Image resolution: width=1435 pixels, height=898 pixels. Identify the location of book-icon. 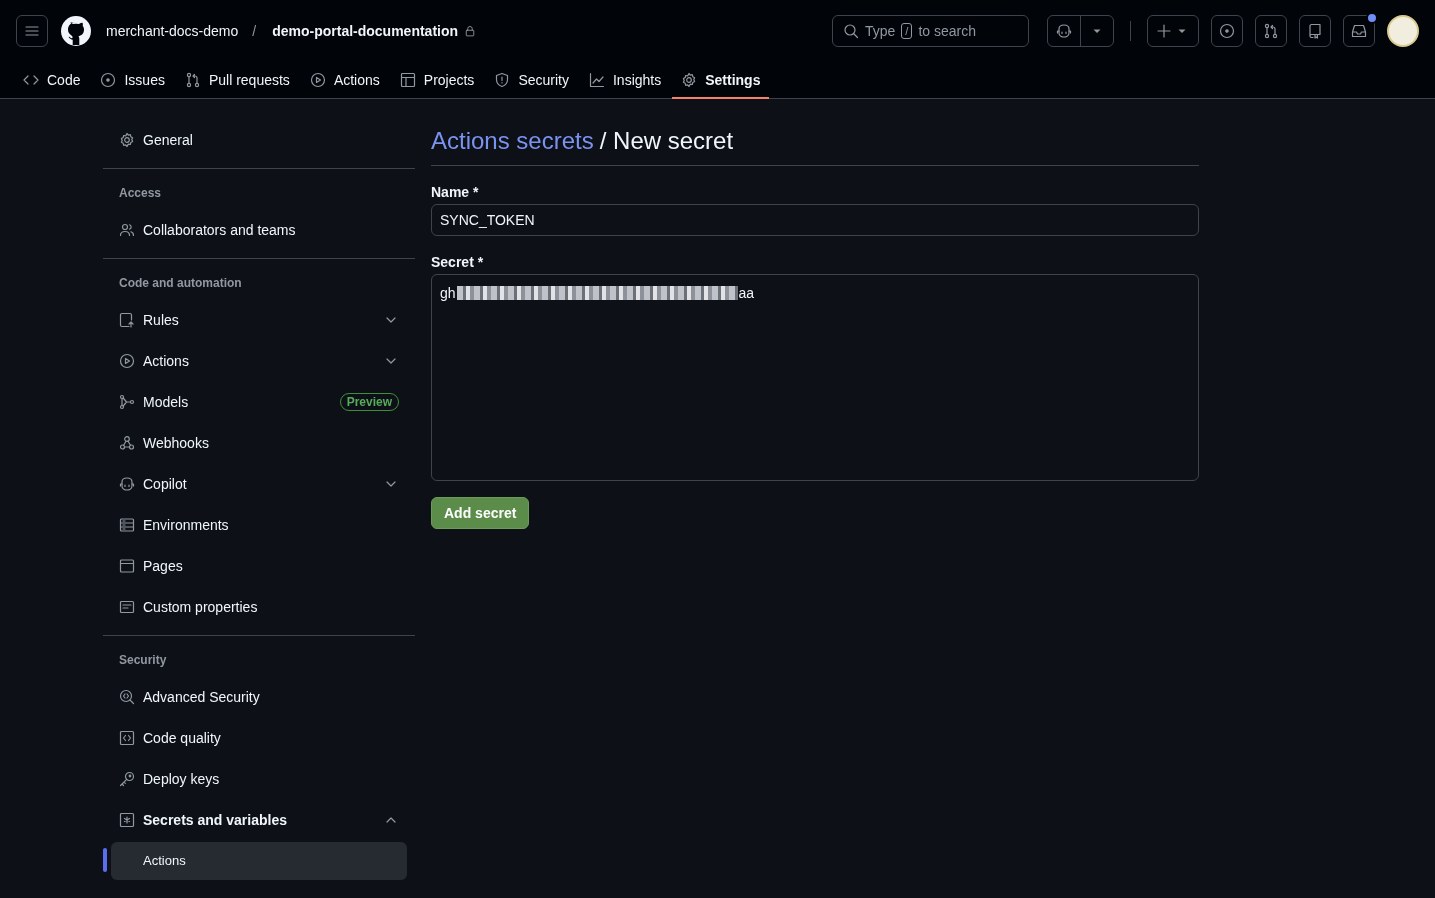
(1315, 31).